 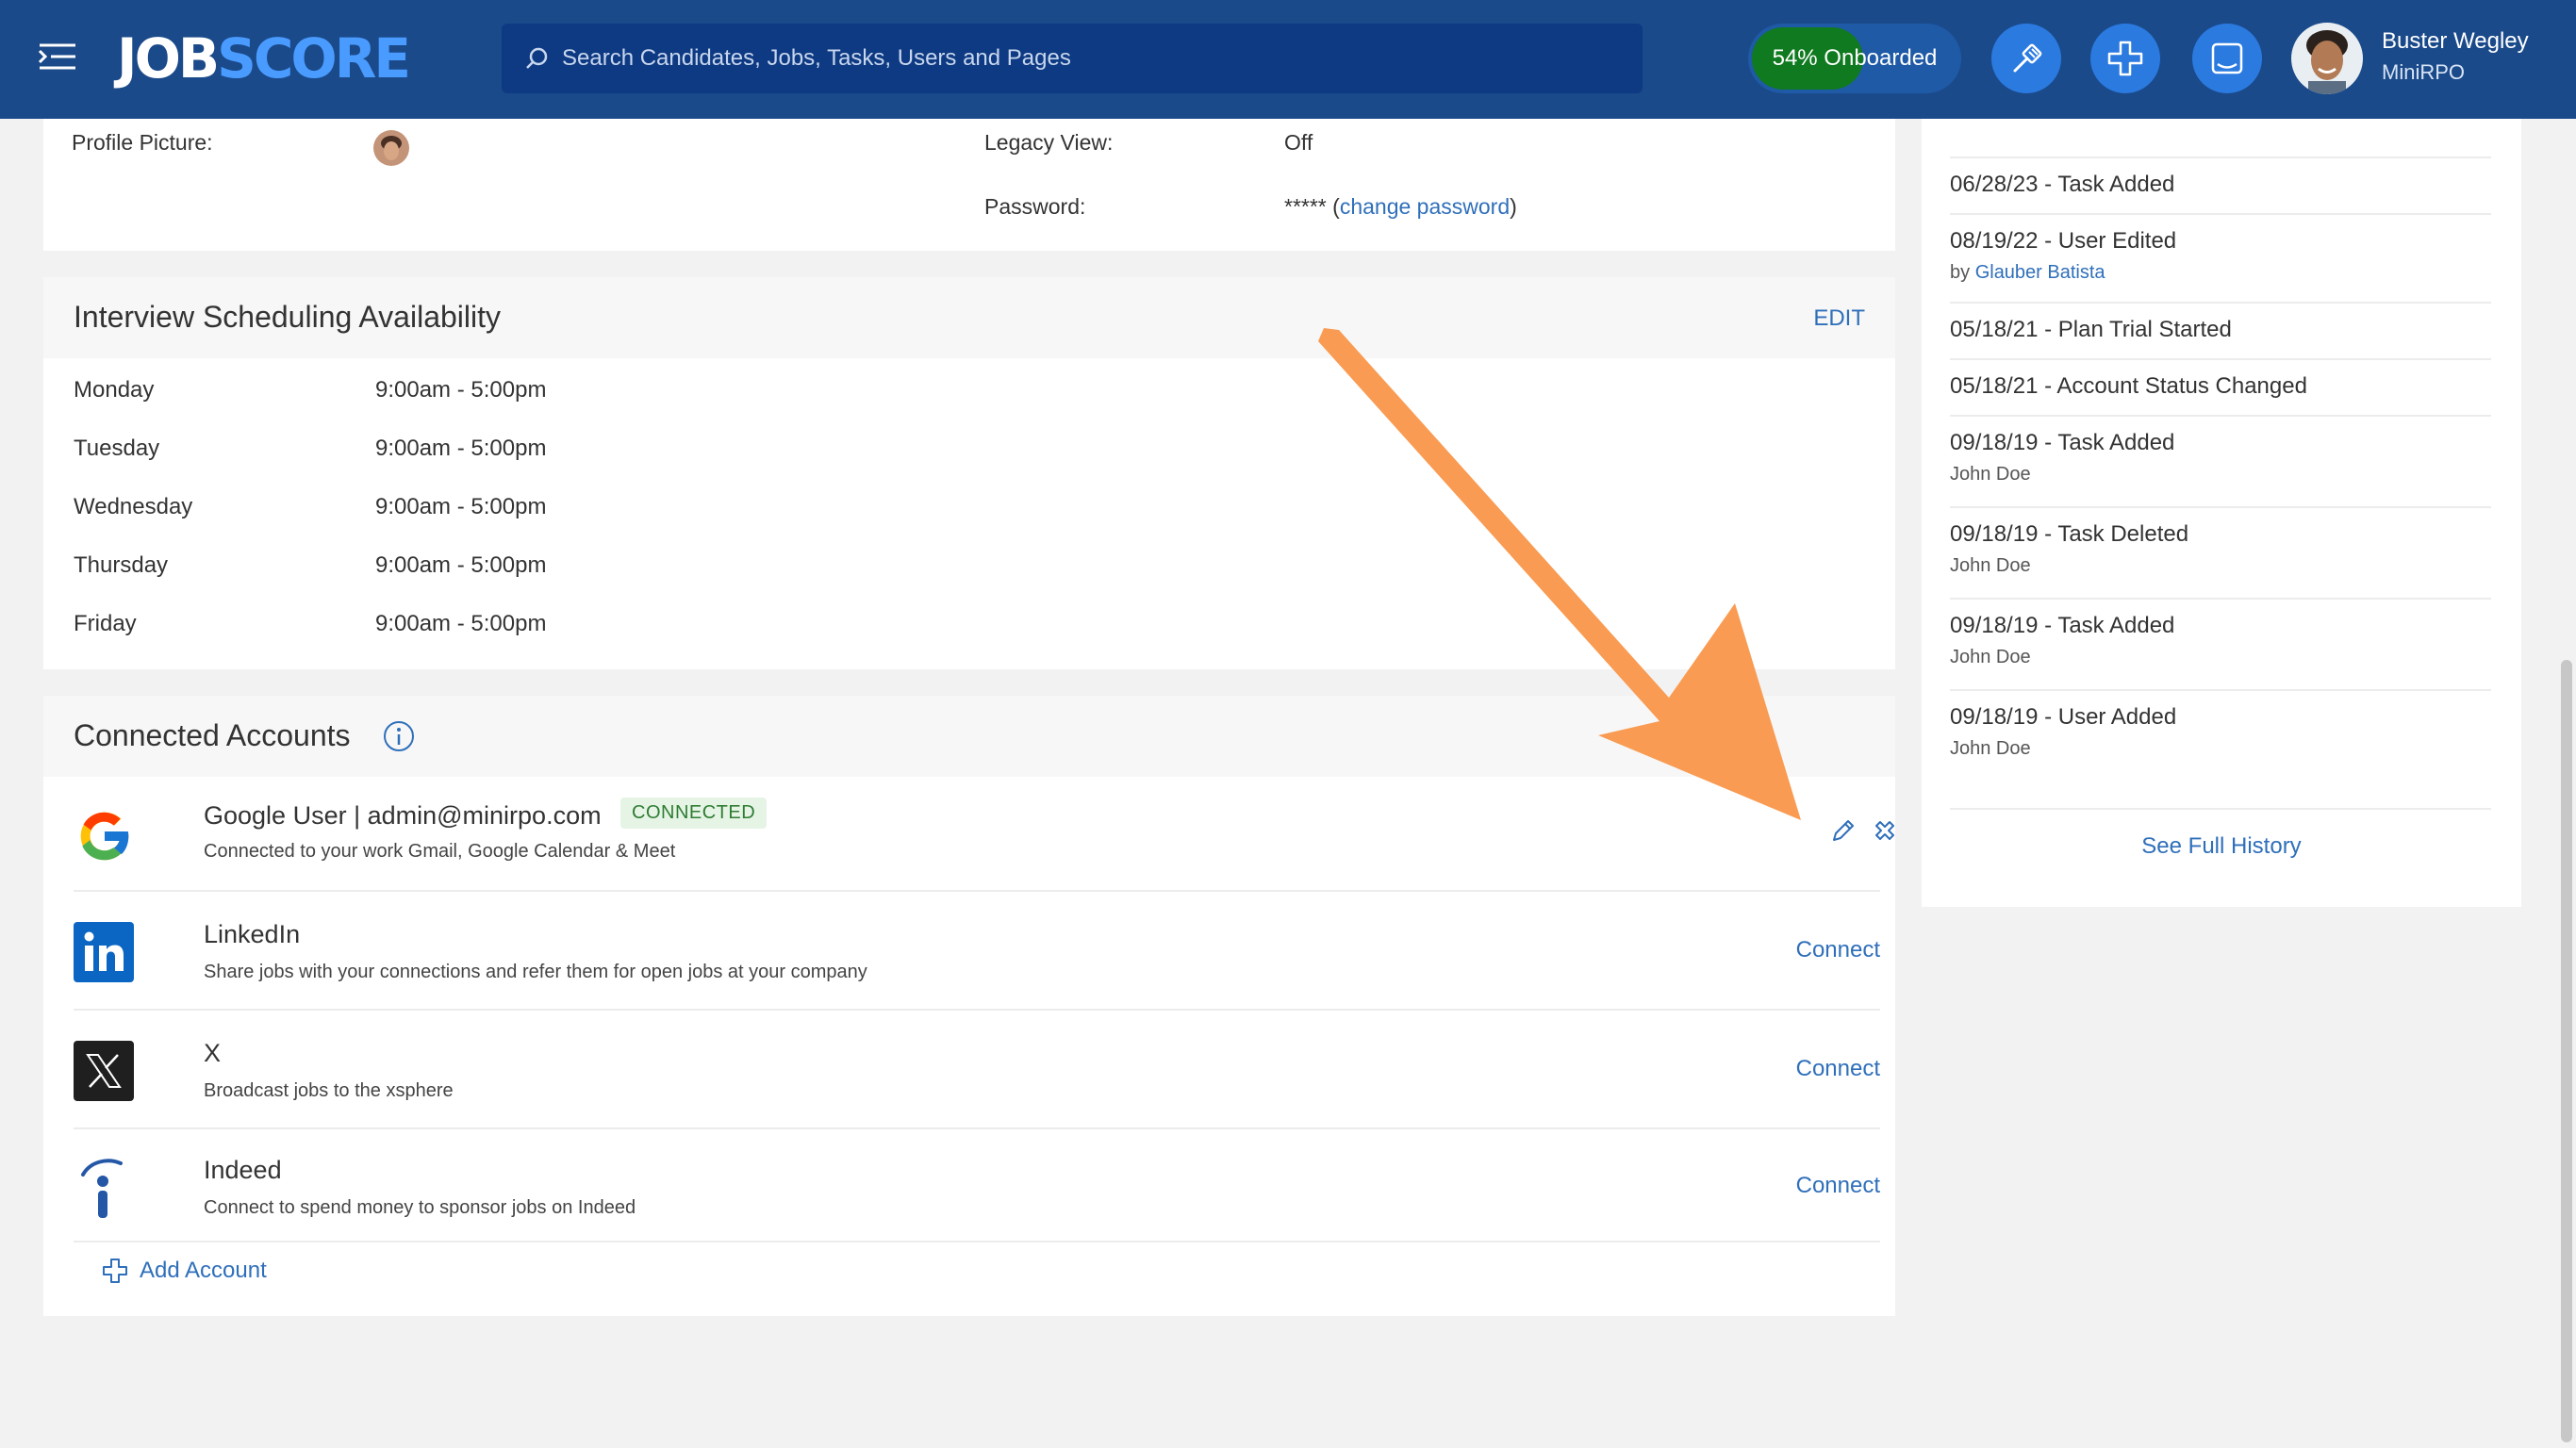 I want to click on password-field: ***** (change password), so click(x=1400, y=207).